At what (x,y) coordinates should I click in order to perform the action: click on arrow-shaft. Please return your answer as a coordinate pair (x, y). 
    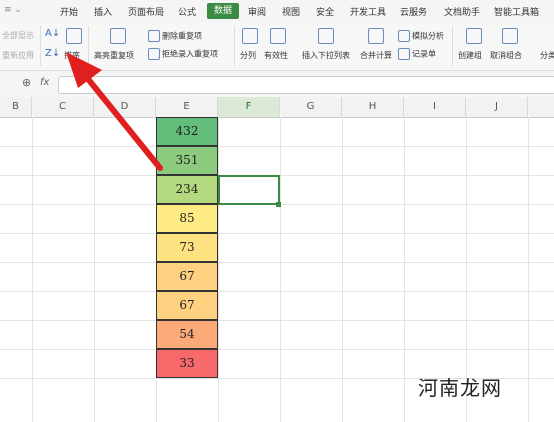
    Looking at the image, I should click on (122, 121).